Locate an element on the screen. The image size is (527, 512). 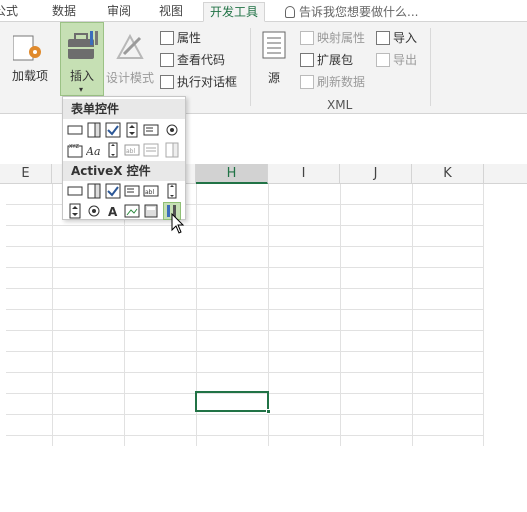
combo-dropdown-edit-control-icon is located at coordinates (172, 150).